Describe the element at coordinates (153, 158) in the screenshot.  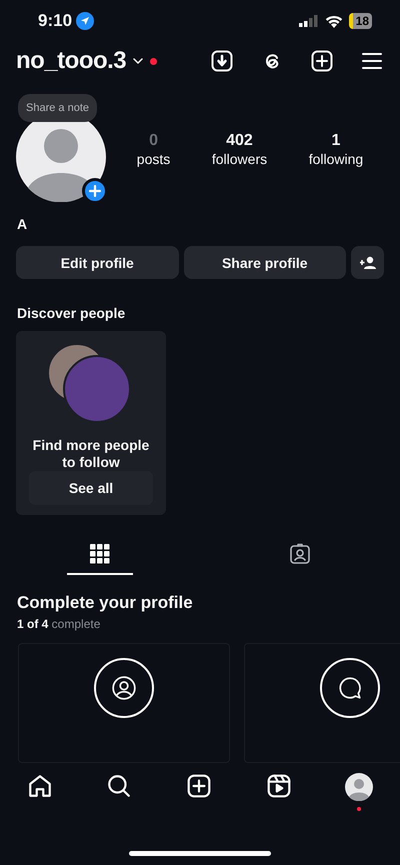
I see `stat-label: posts` at that location.